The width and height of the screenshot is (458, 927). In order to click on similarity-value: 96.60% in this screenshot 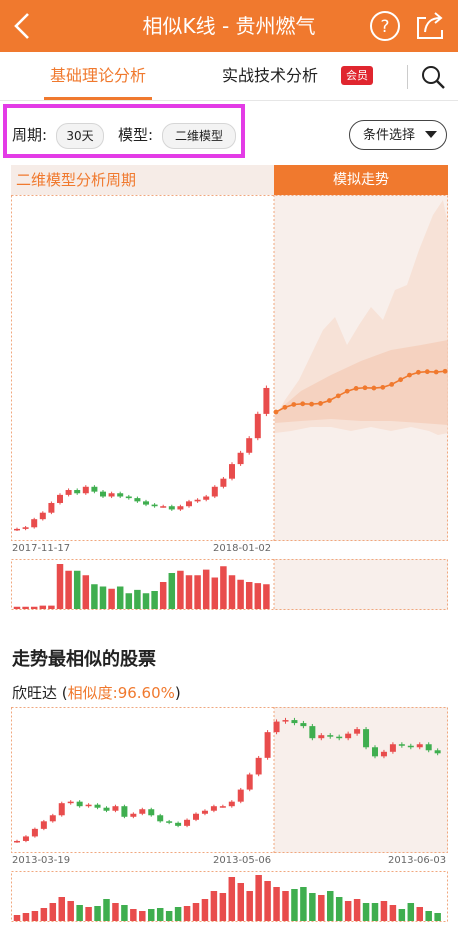, I will do `click(146, 693)`.